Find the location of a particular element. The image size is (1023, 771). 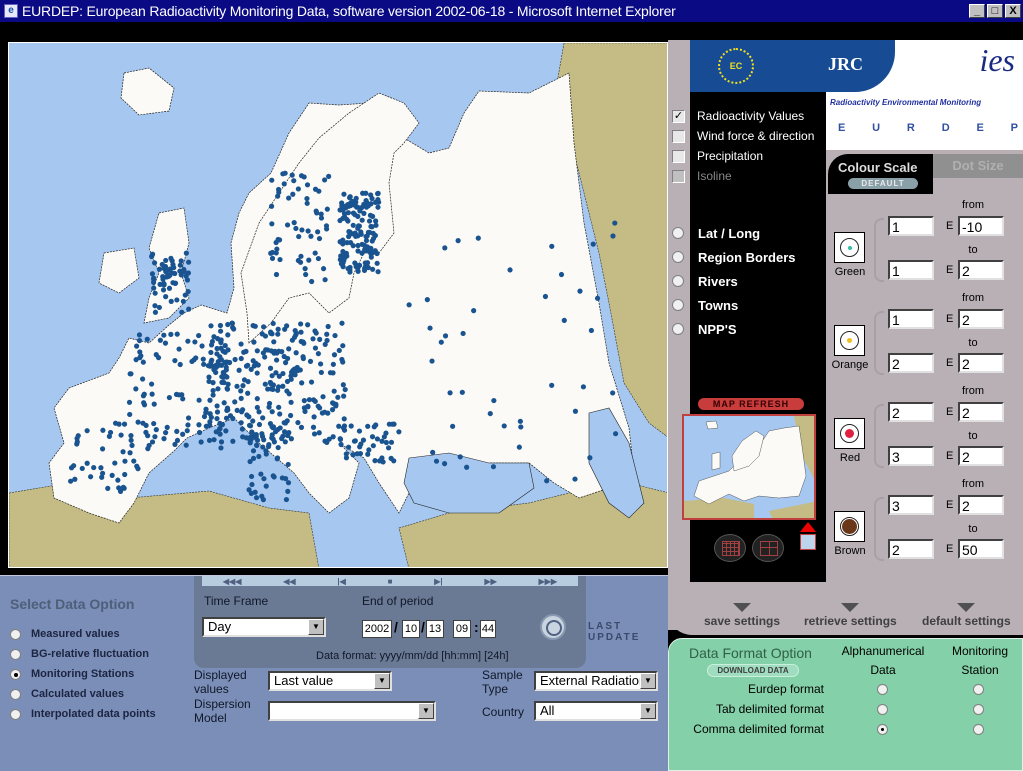

year-input: 2002 is located at coordinates (377, 629).